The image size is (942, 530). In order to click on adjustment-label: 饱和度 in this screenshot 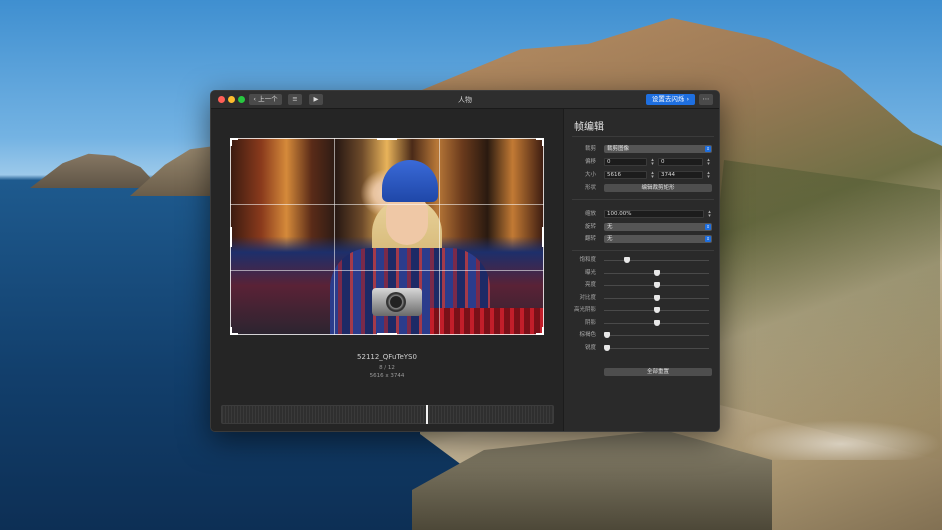, I will do `click(587, 260)`.